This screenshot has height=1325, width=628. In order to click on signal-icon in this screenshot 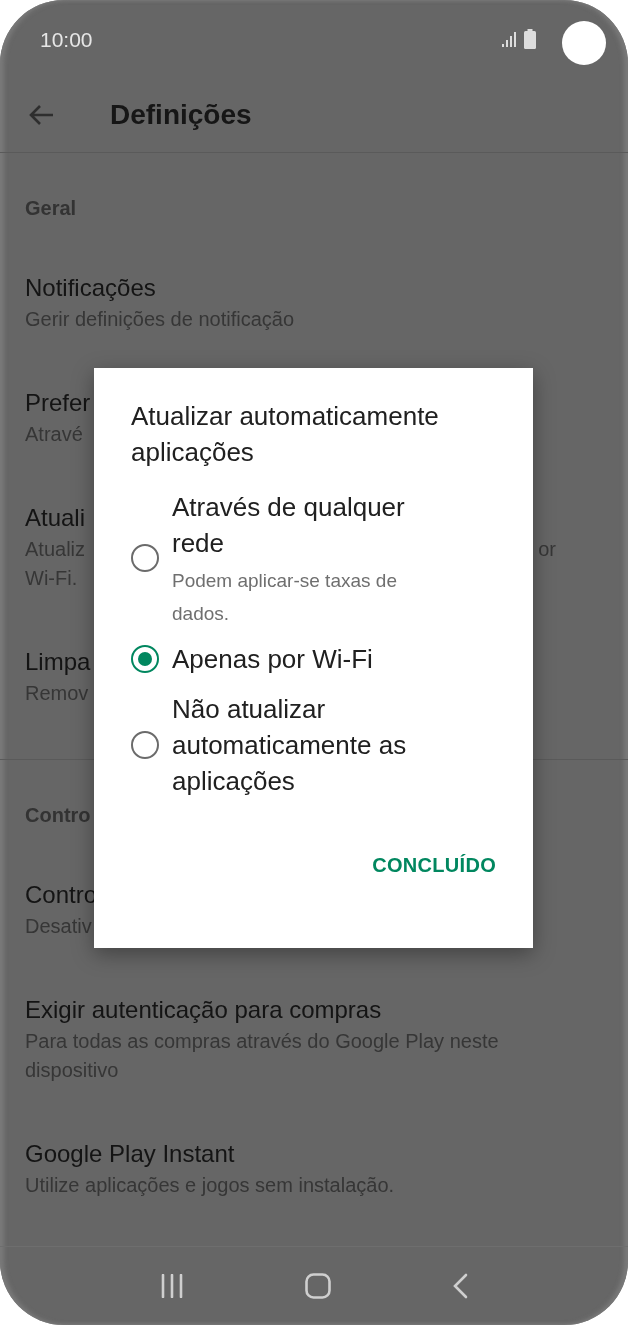, I will do `click(510, 39)`.